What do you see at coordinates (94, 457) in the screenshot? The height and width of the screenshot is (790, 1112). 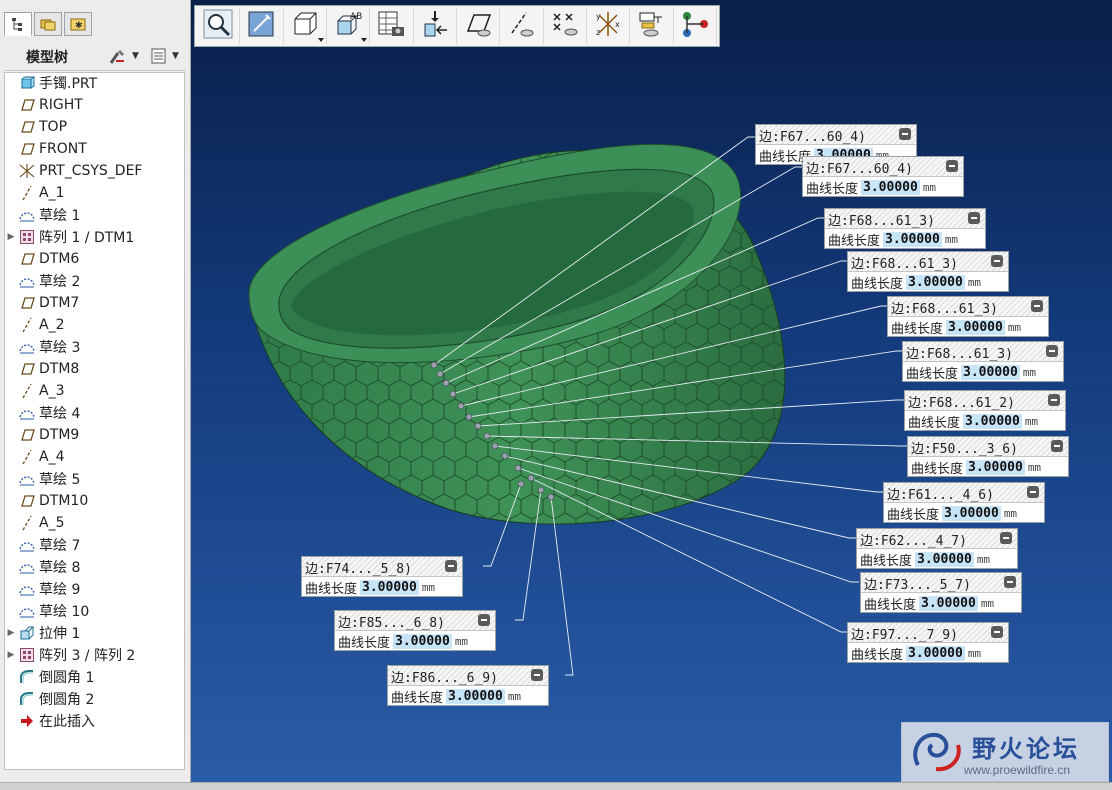 I see `tree-item: A_4` at bounding box center [94, 457].